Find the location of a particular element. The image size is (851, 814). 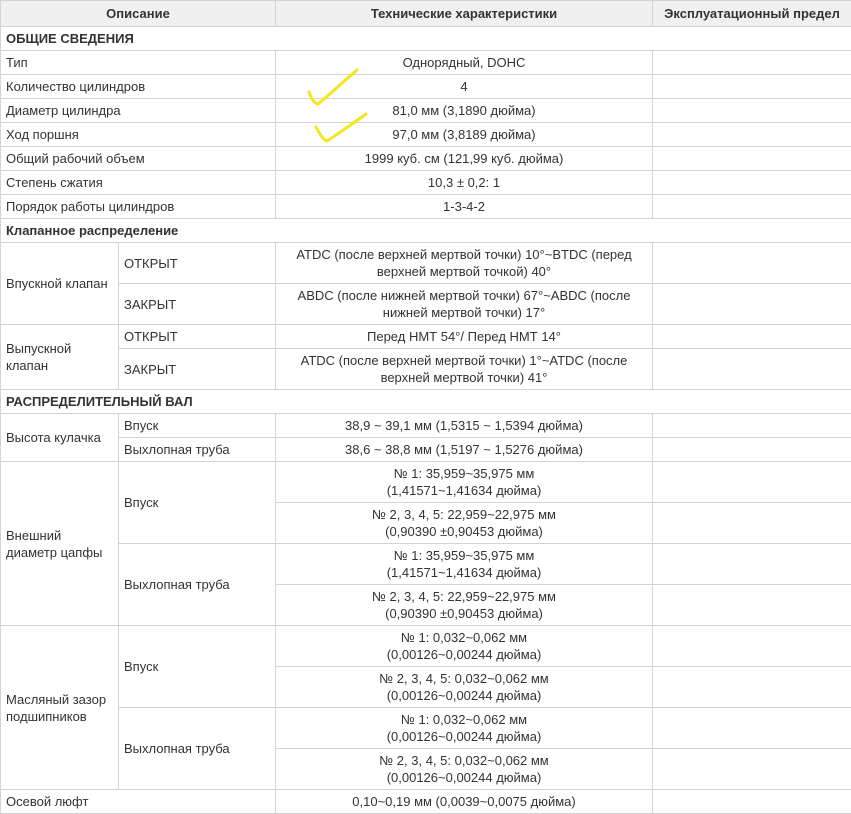

row-label: Тип is located at coordinates (138, 63).